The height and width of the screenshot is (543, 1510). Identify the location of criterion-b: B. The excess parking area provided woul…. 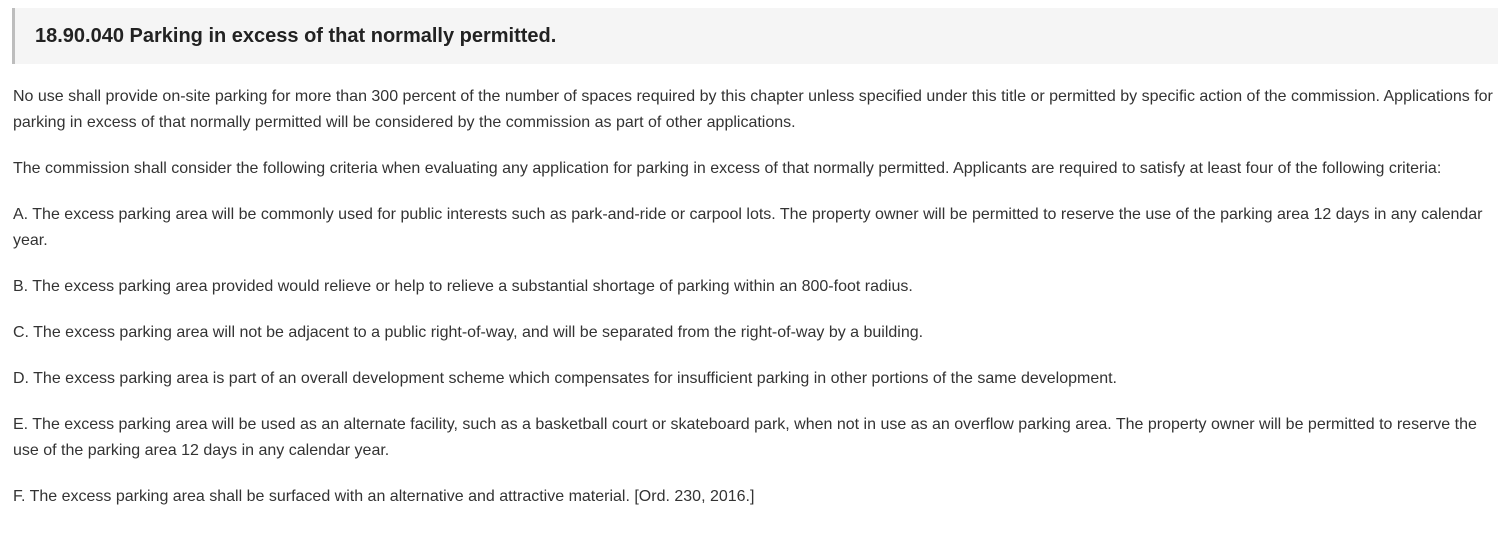
(463, 286).